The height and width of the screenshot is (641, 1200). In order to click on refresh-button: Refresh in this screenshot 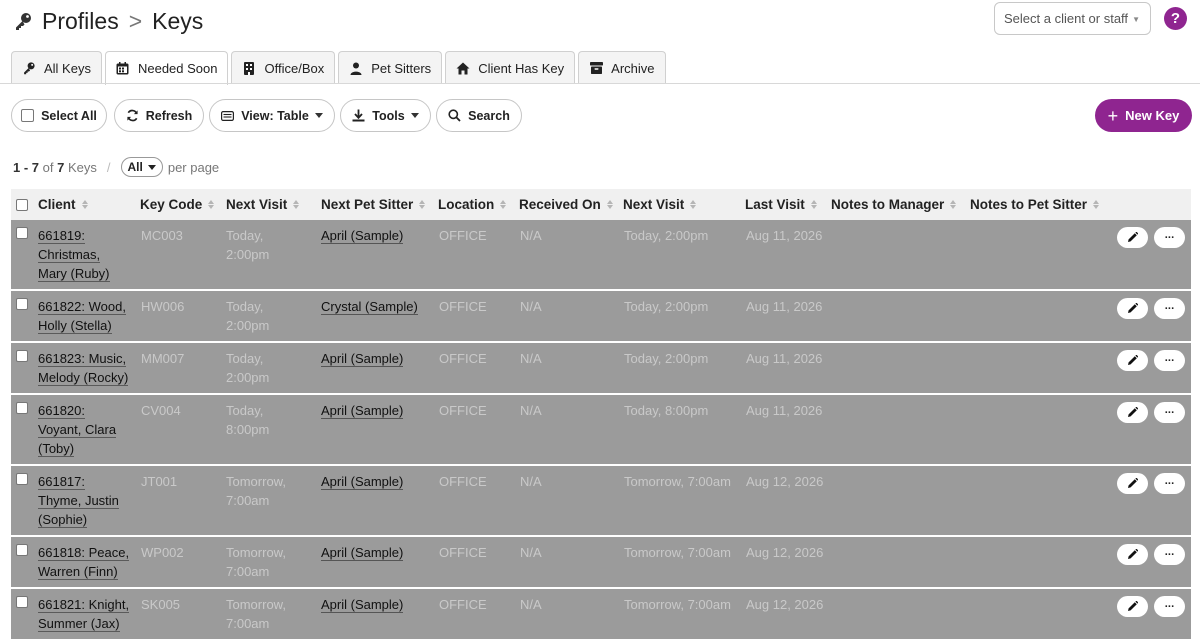, I will do `click(159, 115)`.